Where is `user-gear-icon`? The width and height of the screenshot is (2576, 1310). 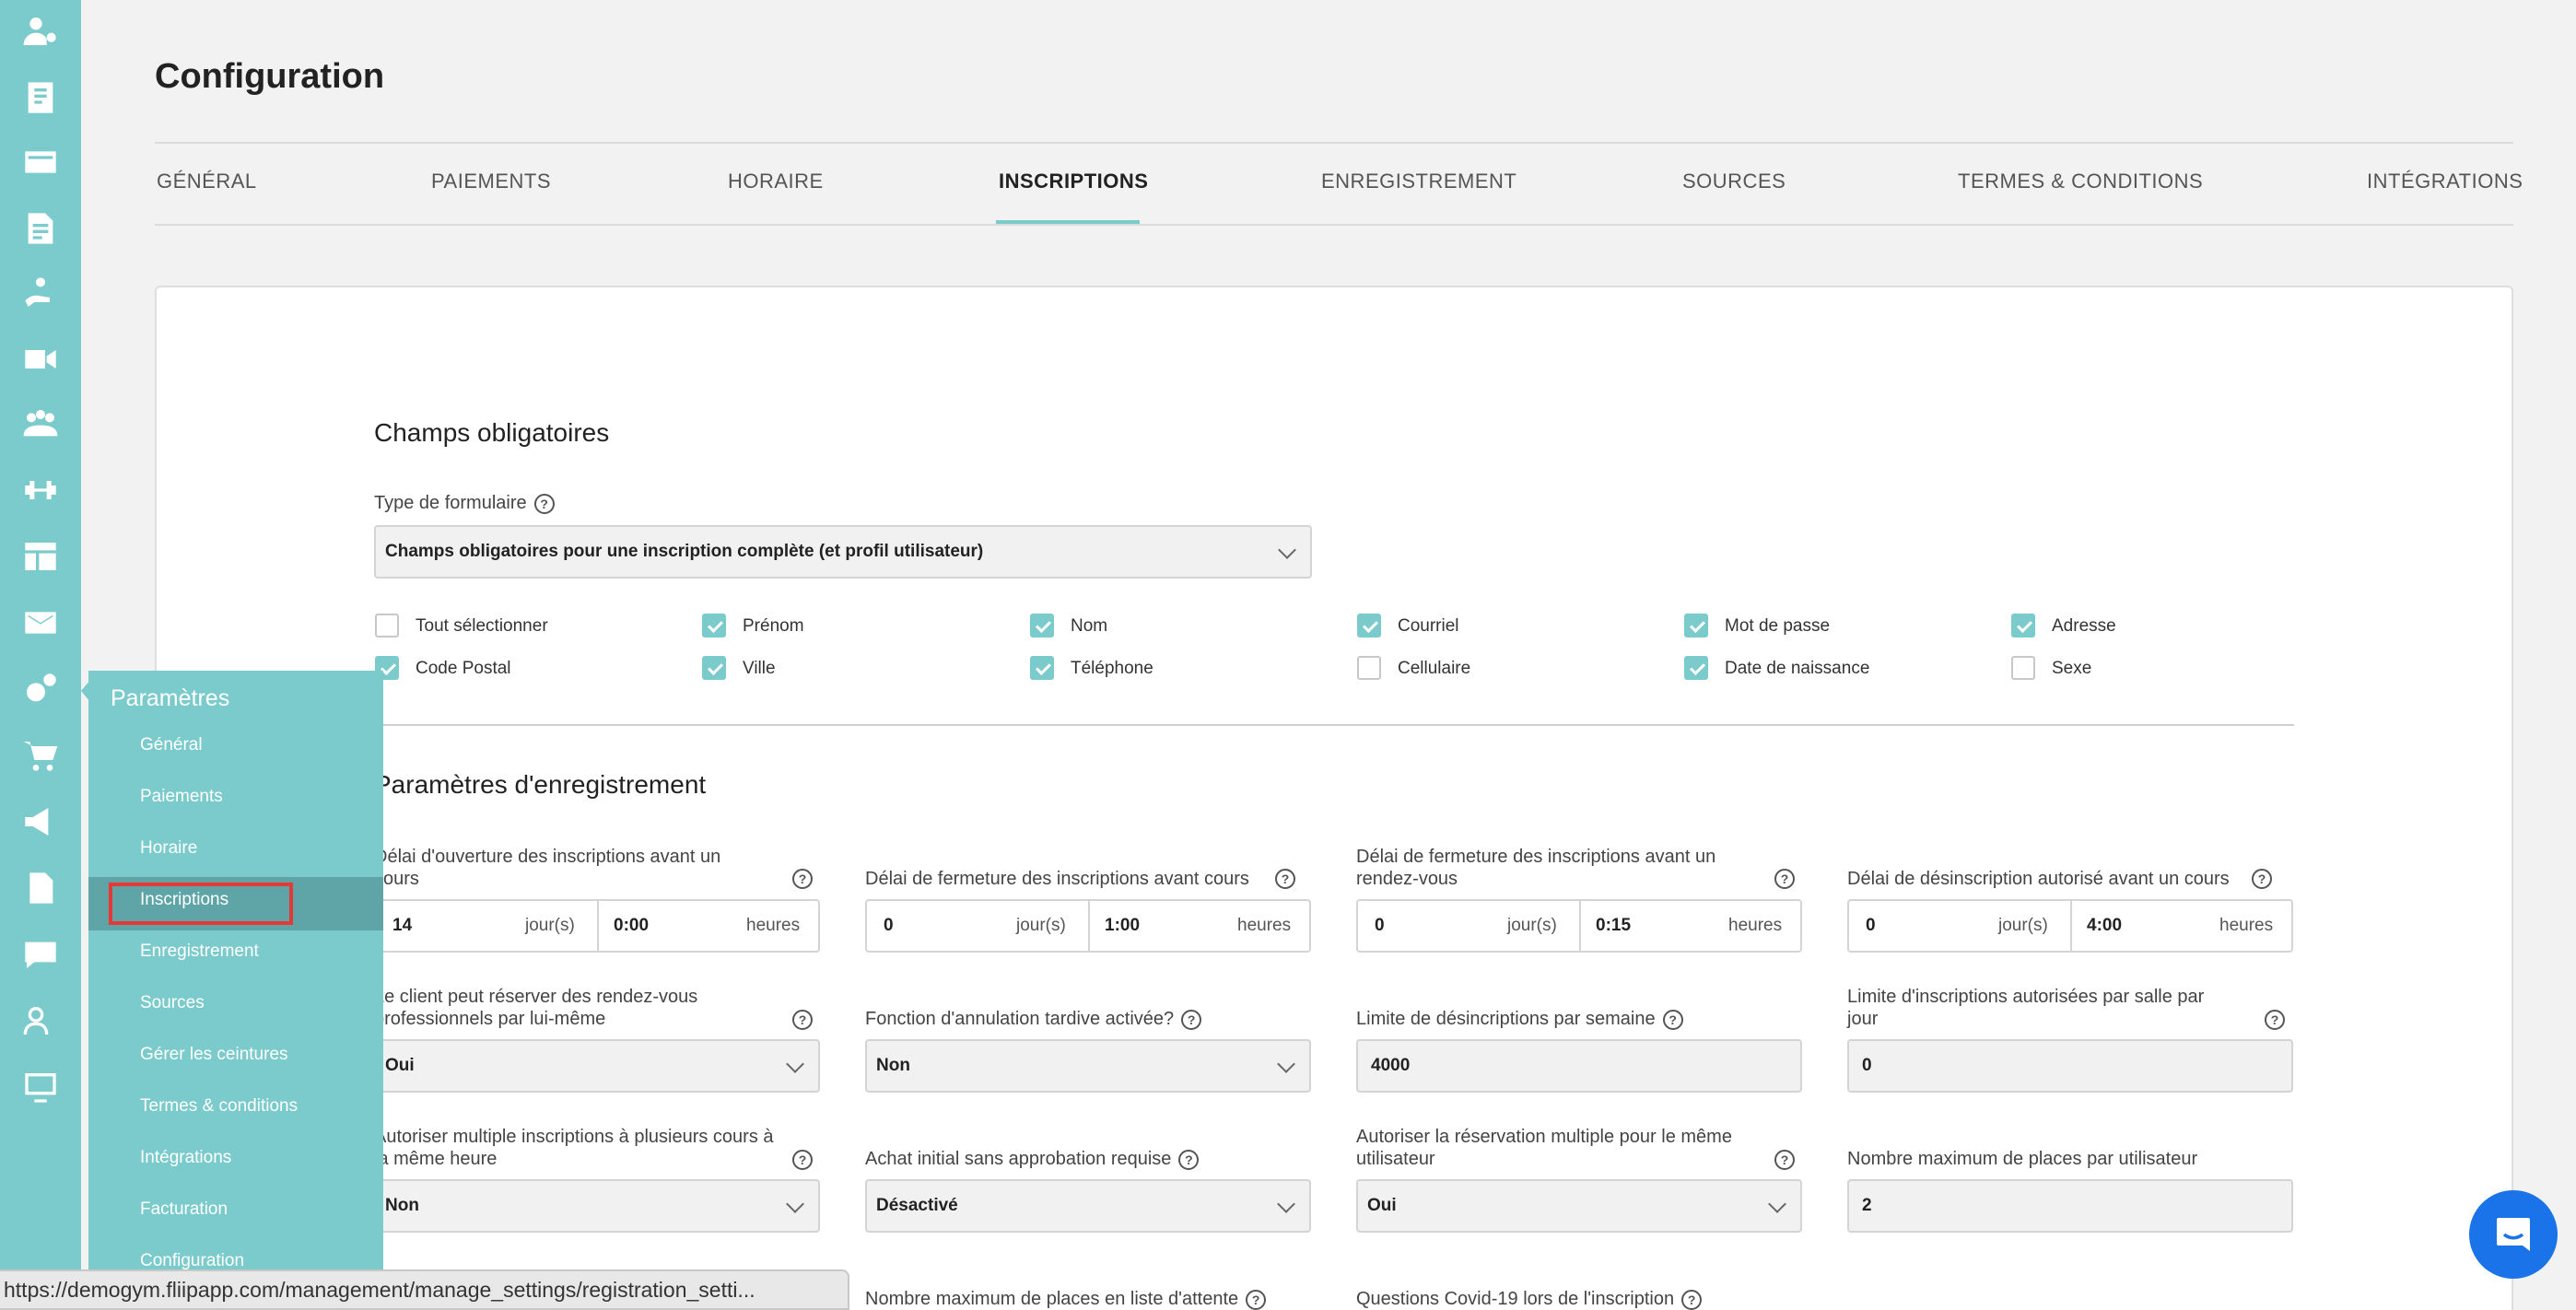 user-gear-icon is located at coordinates (40, 31).